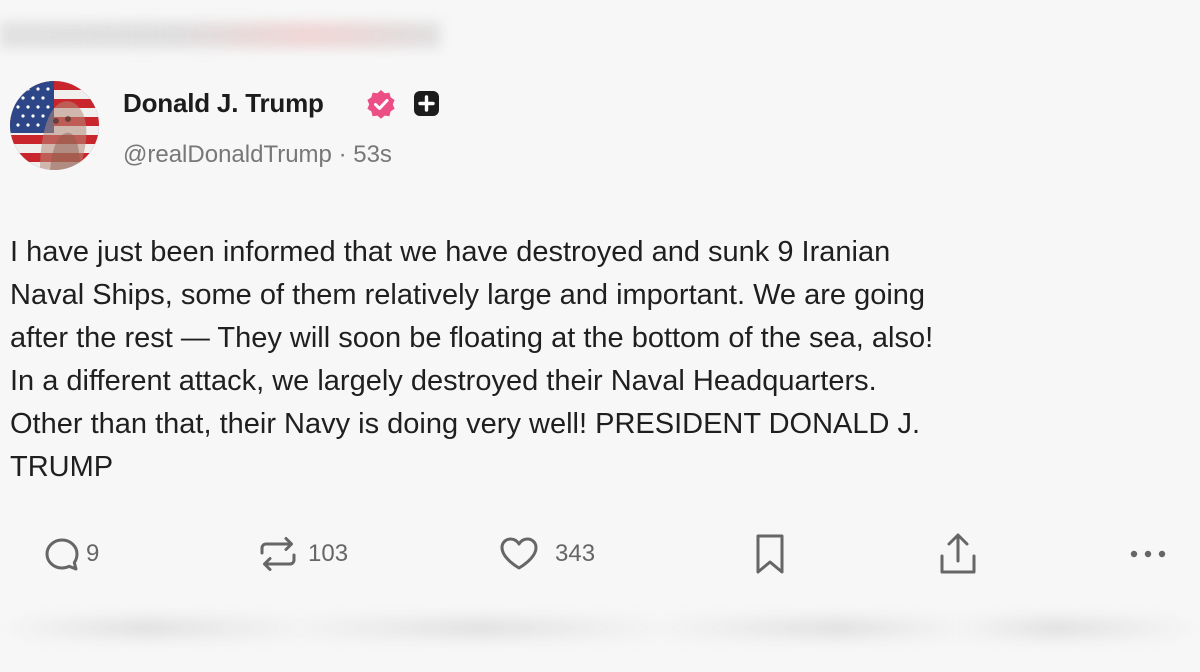 This screenshot has width=1200, height=672. I want to click on share-button, so click(958, 554).